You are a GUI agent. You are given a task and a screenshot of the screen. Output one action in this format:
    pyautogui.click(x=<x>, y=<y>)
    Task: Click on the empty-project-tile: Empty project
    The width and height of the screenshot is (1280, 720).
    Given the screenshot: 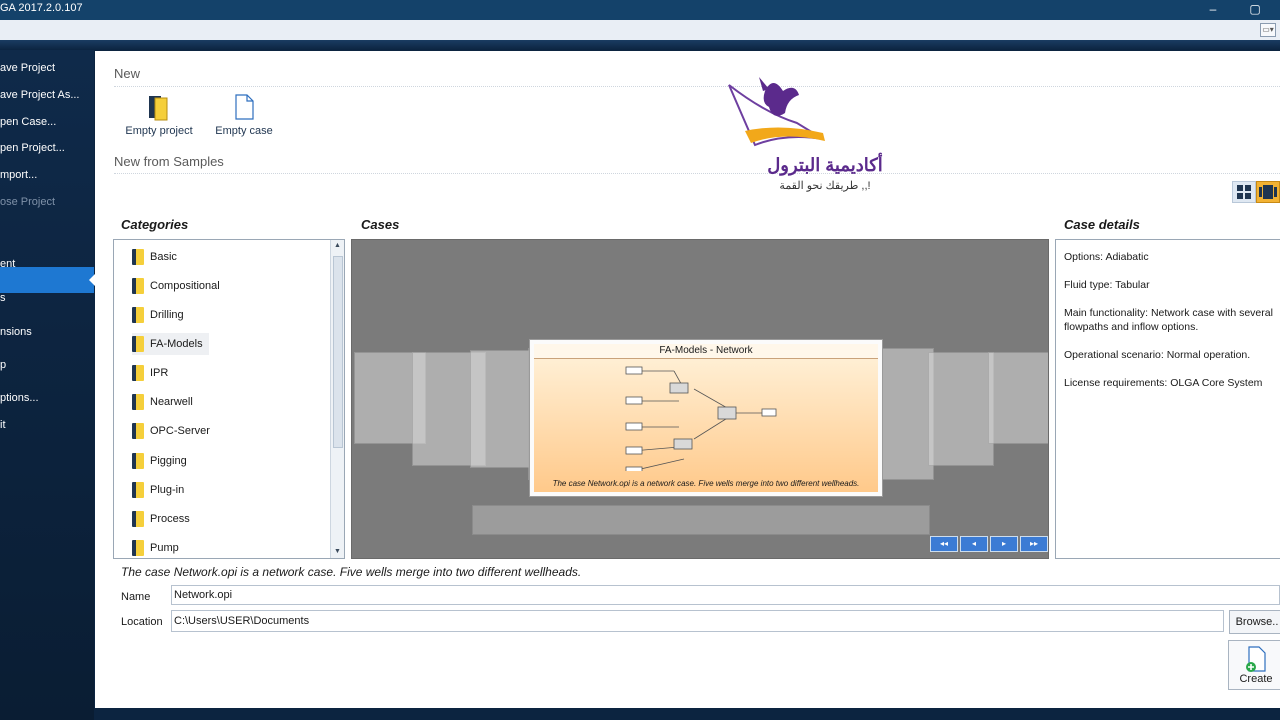 What is the action you would take?
    pyautogui.click(x=159, y=115)
    